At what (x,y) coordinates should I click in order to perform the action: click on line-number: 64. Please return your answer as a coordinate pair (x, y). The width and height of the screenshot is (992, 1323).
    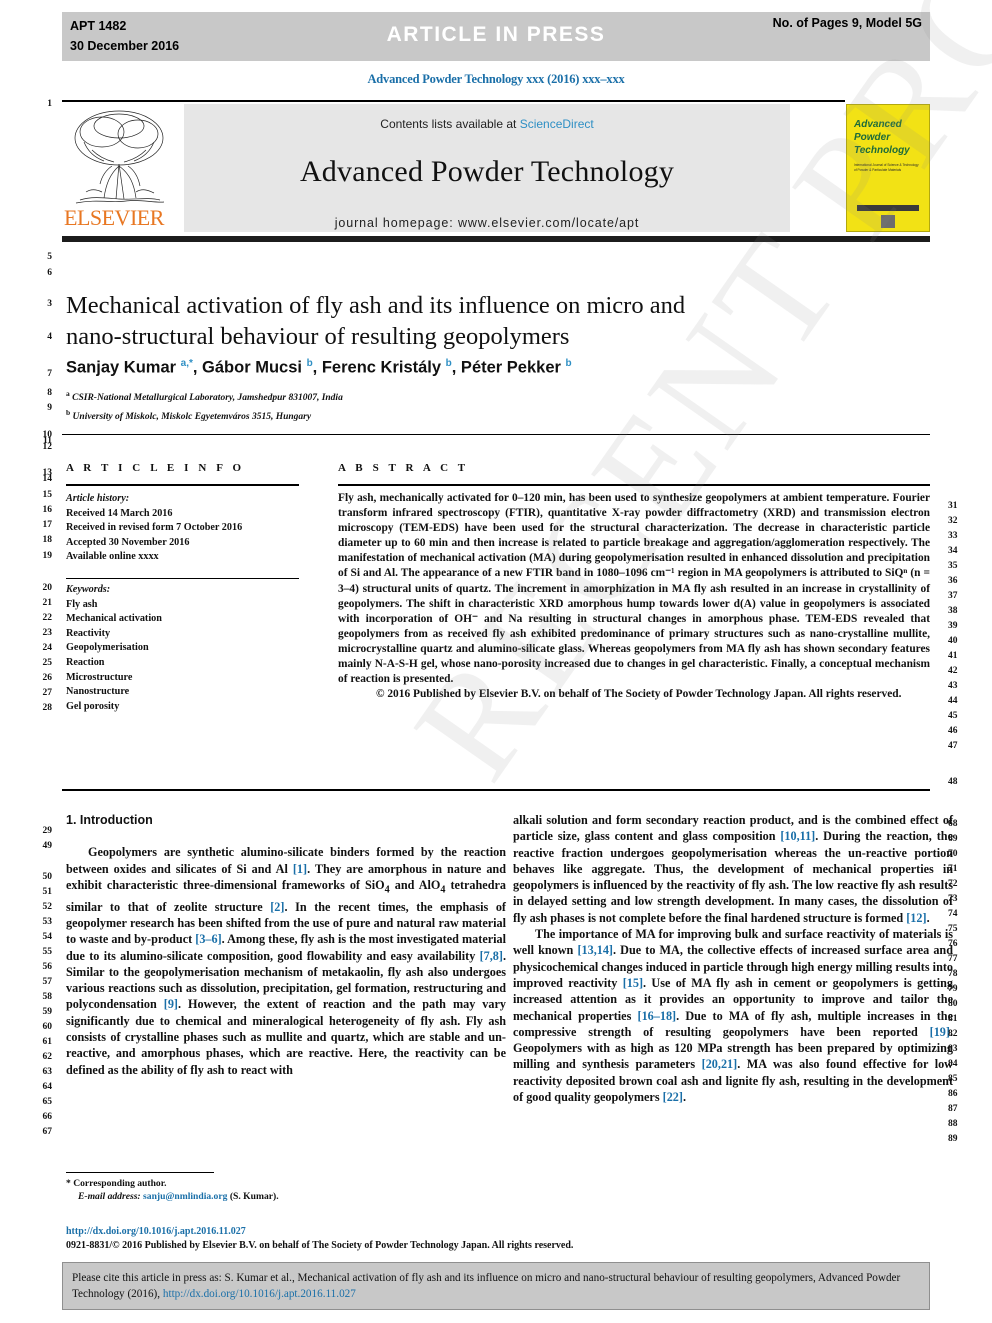
    Looking at the image, I should click on (47, 1087).